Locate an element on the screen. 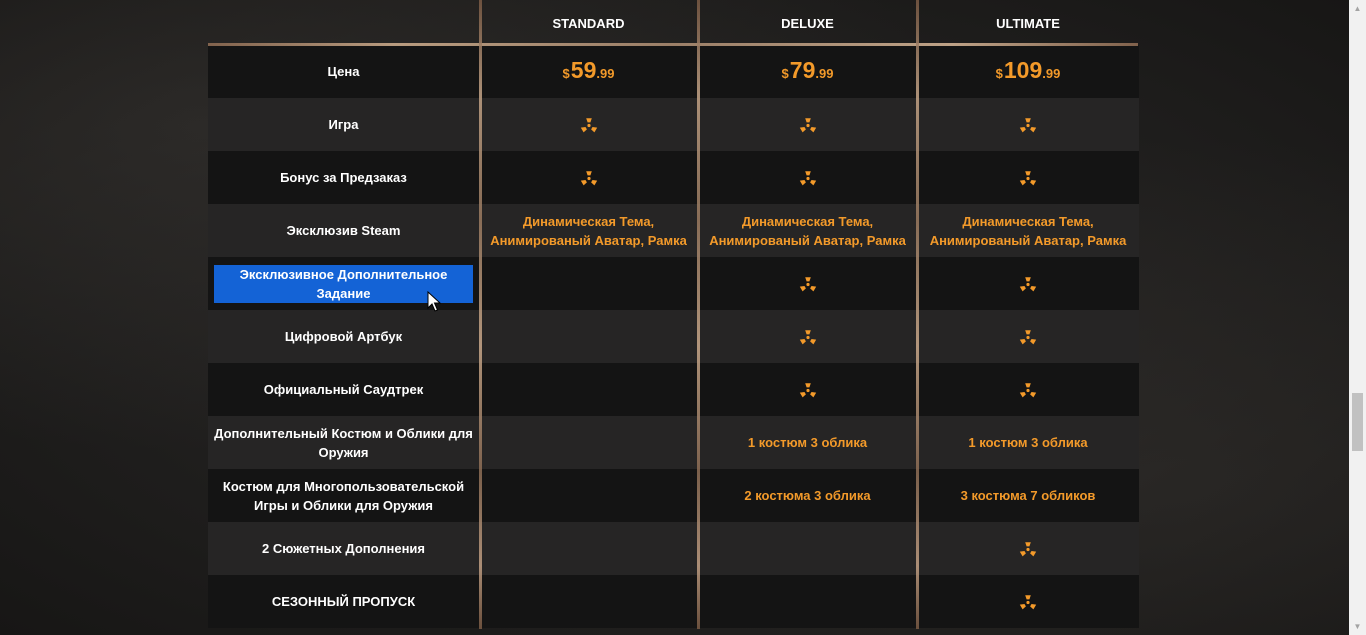 Image resolution: width=1366 pixels, height=635 pixels. feature-label-text: Цифровой Артбук is located at coordinates (343, 336).